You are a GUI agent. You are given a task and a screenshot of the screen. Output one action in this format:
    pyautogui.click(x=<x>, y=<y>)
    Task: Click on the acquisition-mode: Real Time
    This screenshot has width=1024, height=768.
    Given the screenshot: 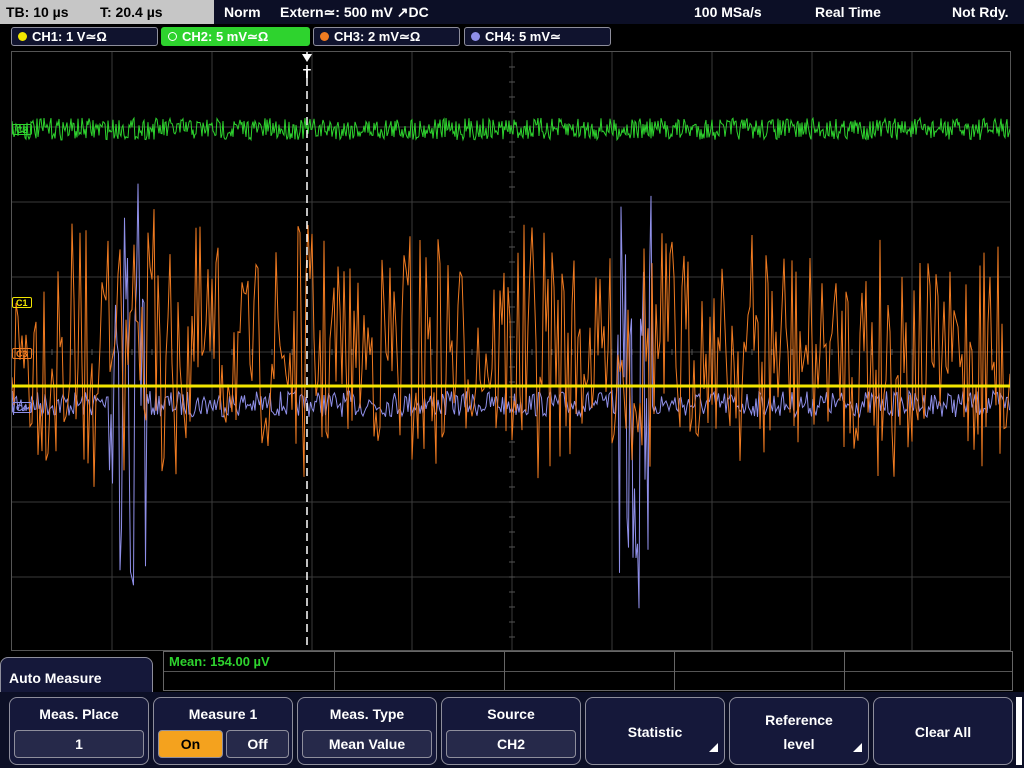 What is the action you would take?
    pyautogui.click(x=848, y=12)
    